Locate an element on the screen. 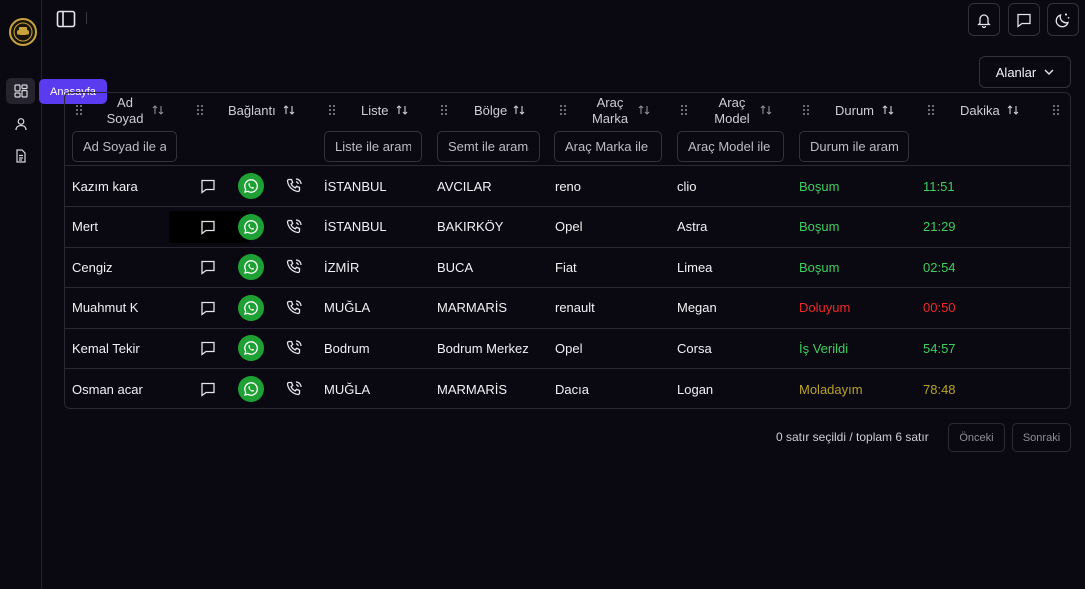  theme-toggle-button is located at coordinates (1063, 19).